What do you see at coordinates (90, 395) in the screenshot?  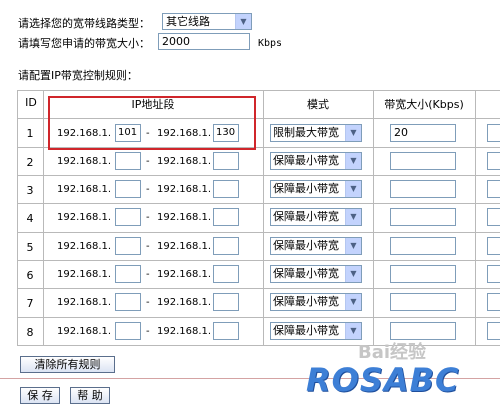 I see `help-button: 帮 助` at bounding box center [90, 395].